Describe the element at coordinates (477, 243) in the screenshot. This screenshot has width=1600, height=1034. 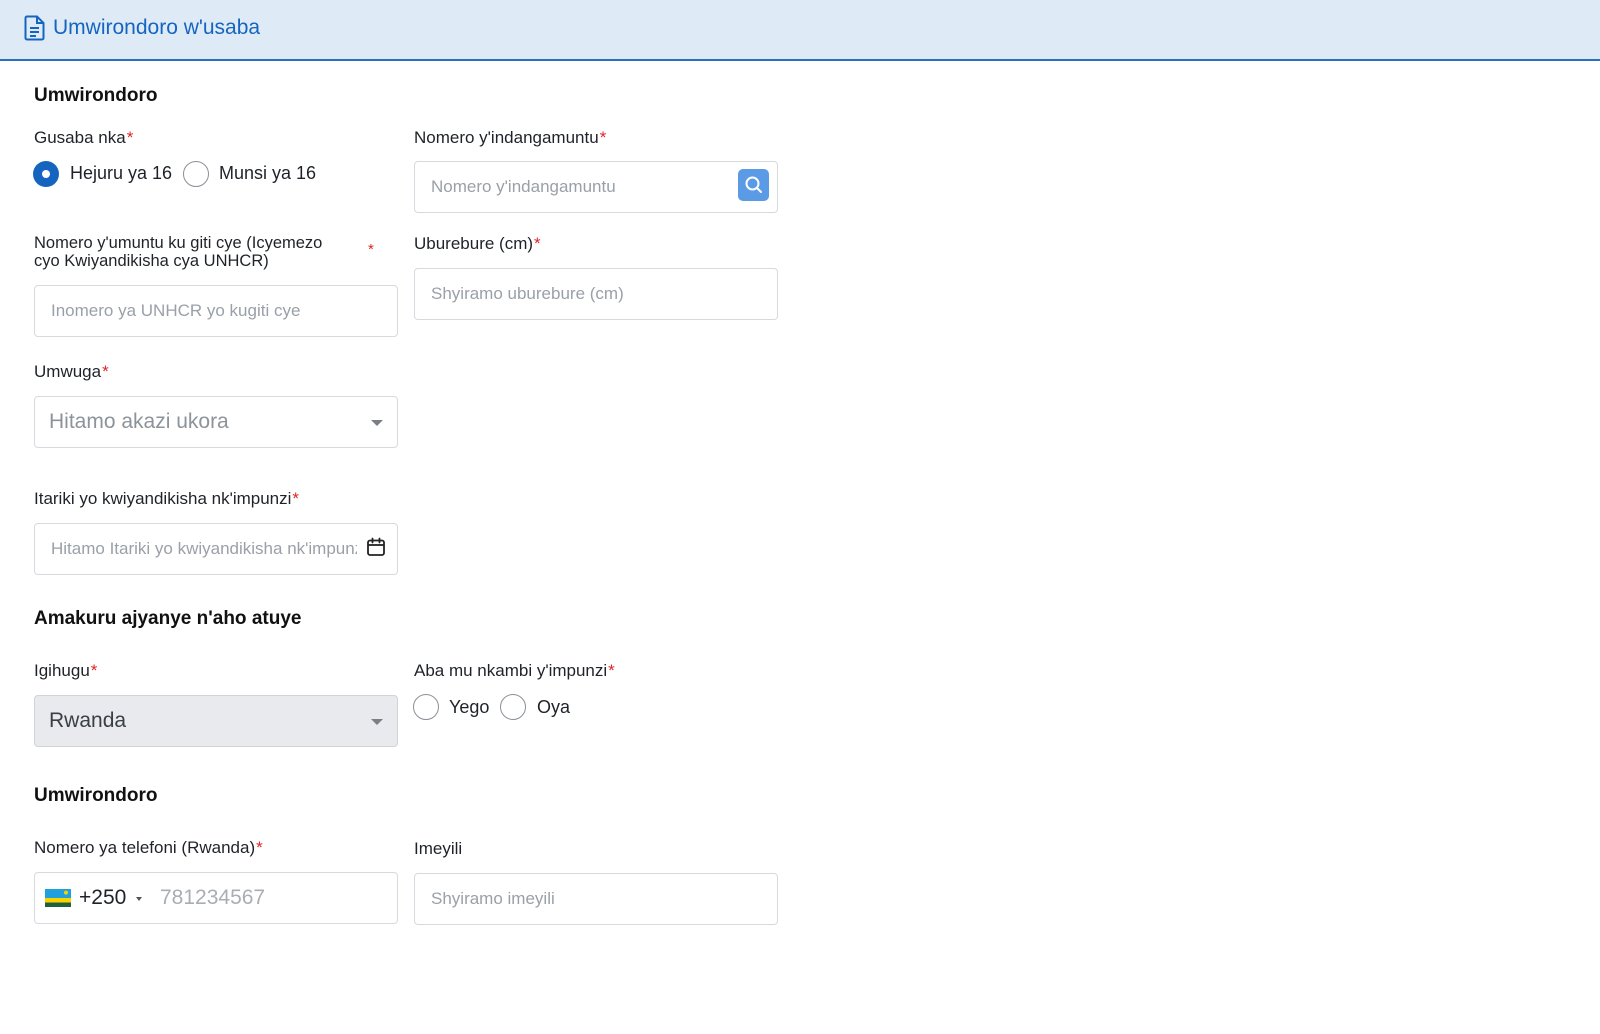
I see `height-label: Uburebure (cm)*` at that location.